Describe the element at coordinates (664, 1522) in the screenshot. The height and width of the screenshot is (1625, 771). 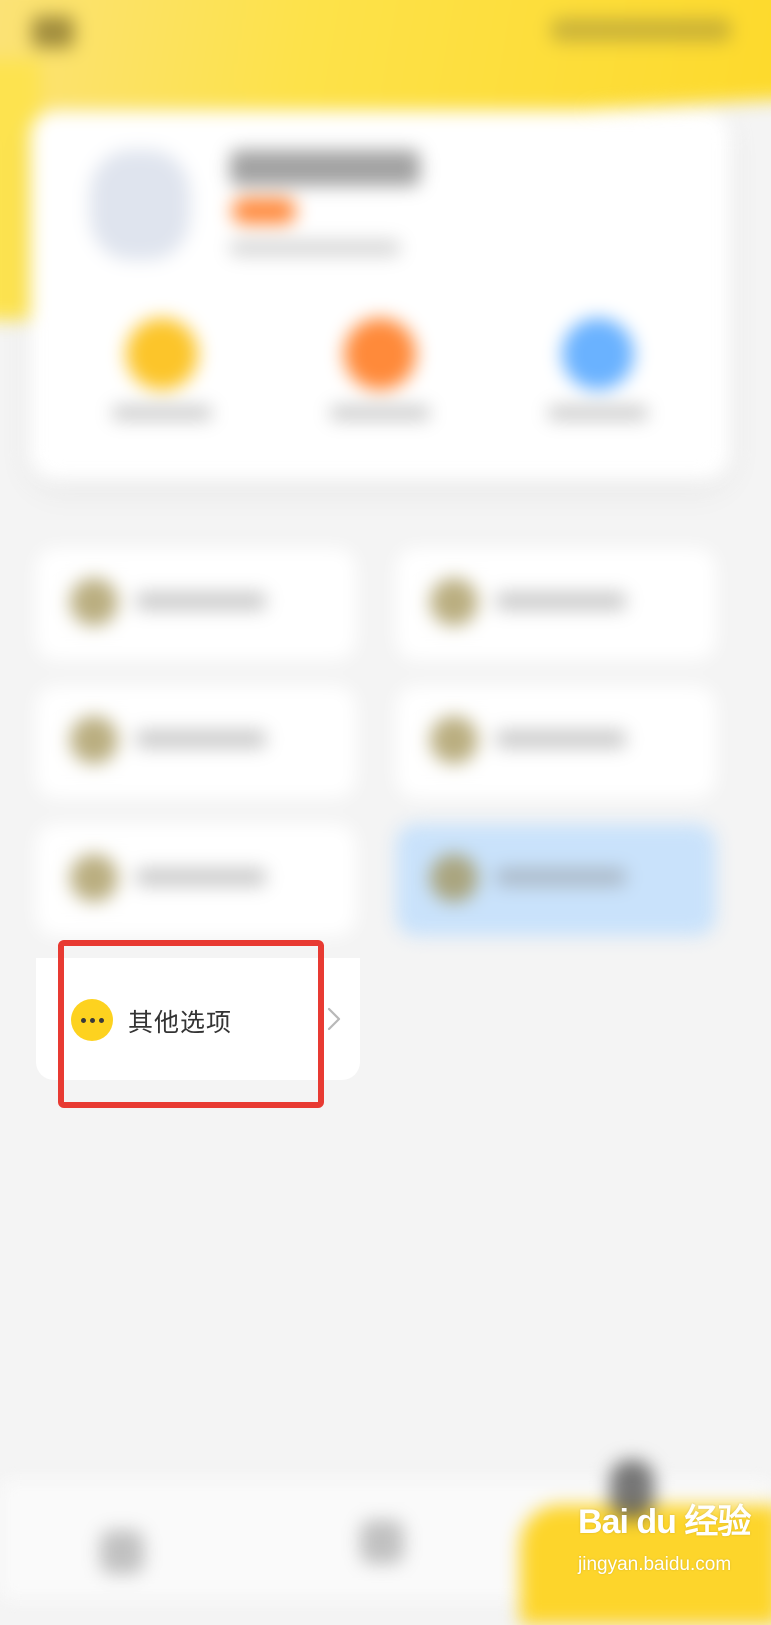
I see `watermark-brand: Bai du 经验` at that location.